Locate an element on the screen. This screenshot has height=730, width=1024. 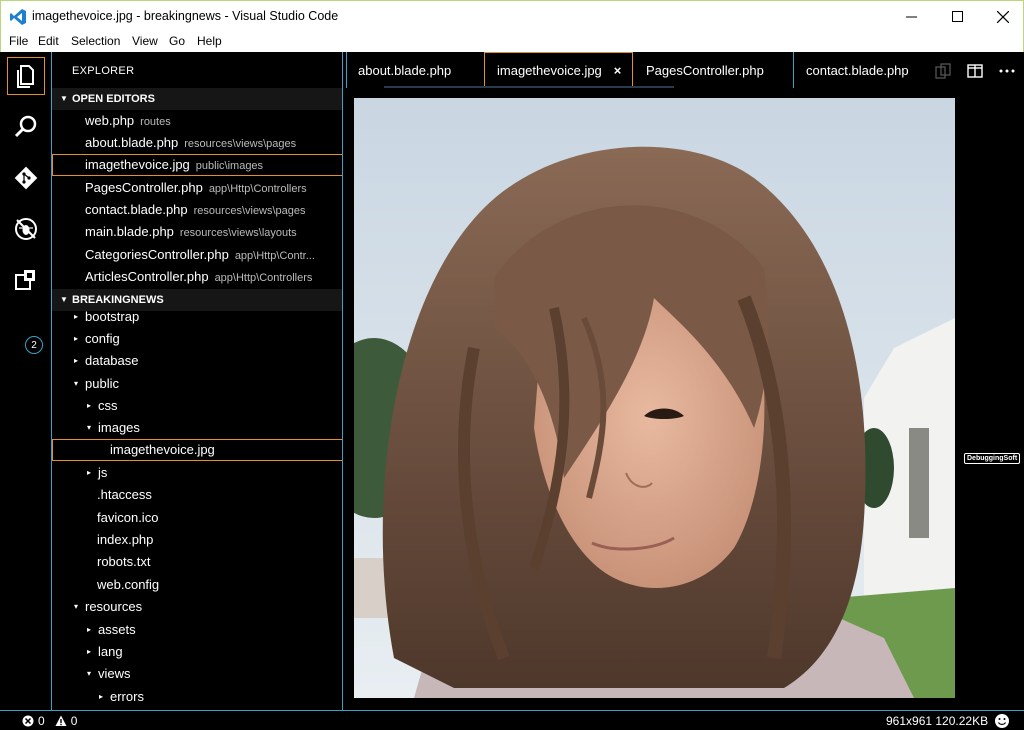
activity-extensions is located at coordinates (26, 280).